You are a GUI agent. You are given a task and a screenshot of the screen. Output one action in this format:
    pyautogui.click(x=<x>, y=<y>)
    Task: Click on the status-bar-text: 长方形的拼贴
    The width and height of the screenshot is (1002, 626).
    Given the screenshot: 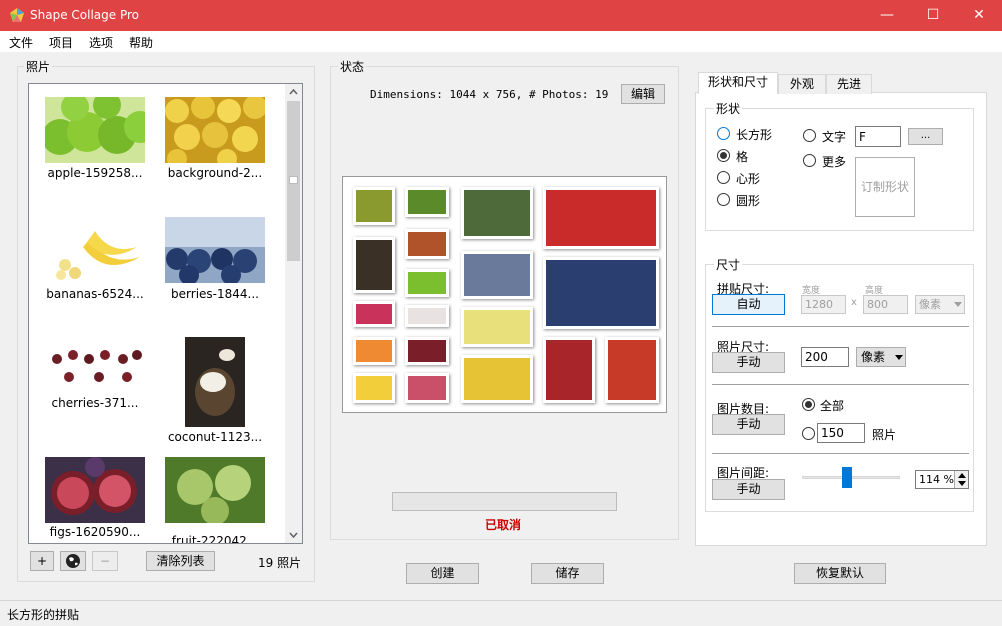 What is the action you would take?
    pyautogui.click(x=43, y=615)
    